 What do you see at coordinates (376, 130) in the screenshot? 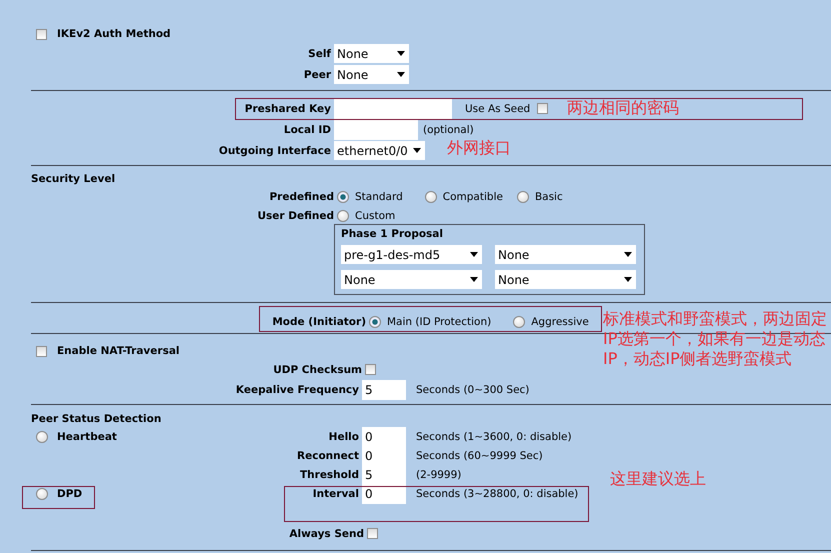
I see `input-field` at bounding box center [376, 130].